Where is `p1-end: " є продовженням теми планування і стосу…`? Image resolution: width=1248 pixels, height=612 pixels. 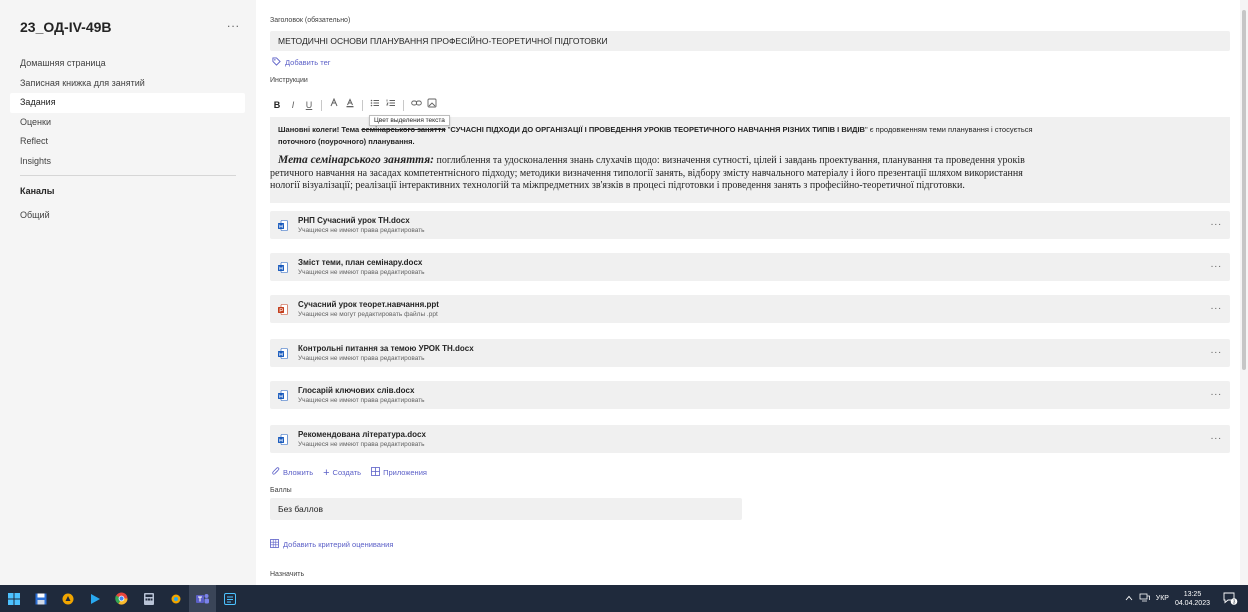
p1-end: " є продовженням теми планування і стосу… is located at coordinates (948, 129).